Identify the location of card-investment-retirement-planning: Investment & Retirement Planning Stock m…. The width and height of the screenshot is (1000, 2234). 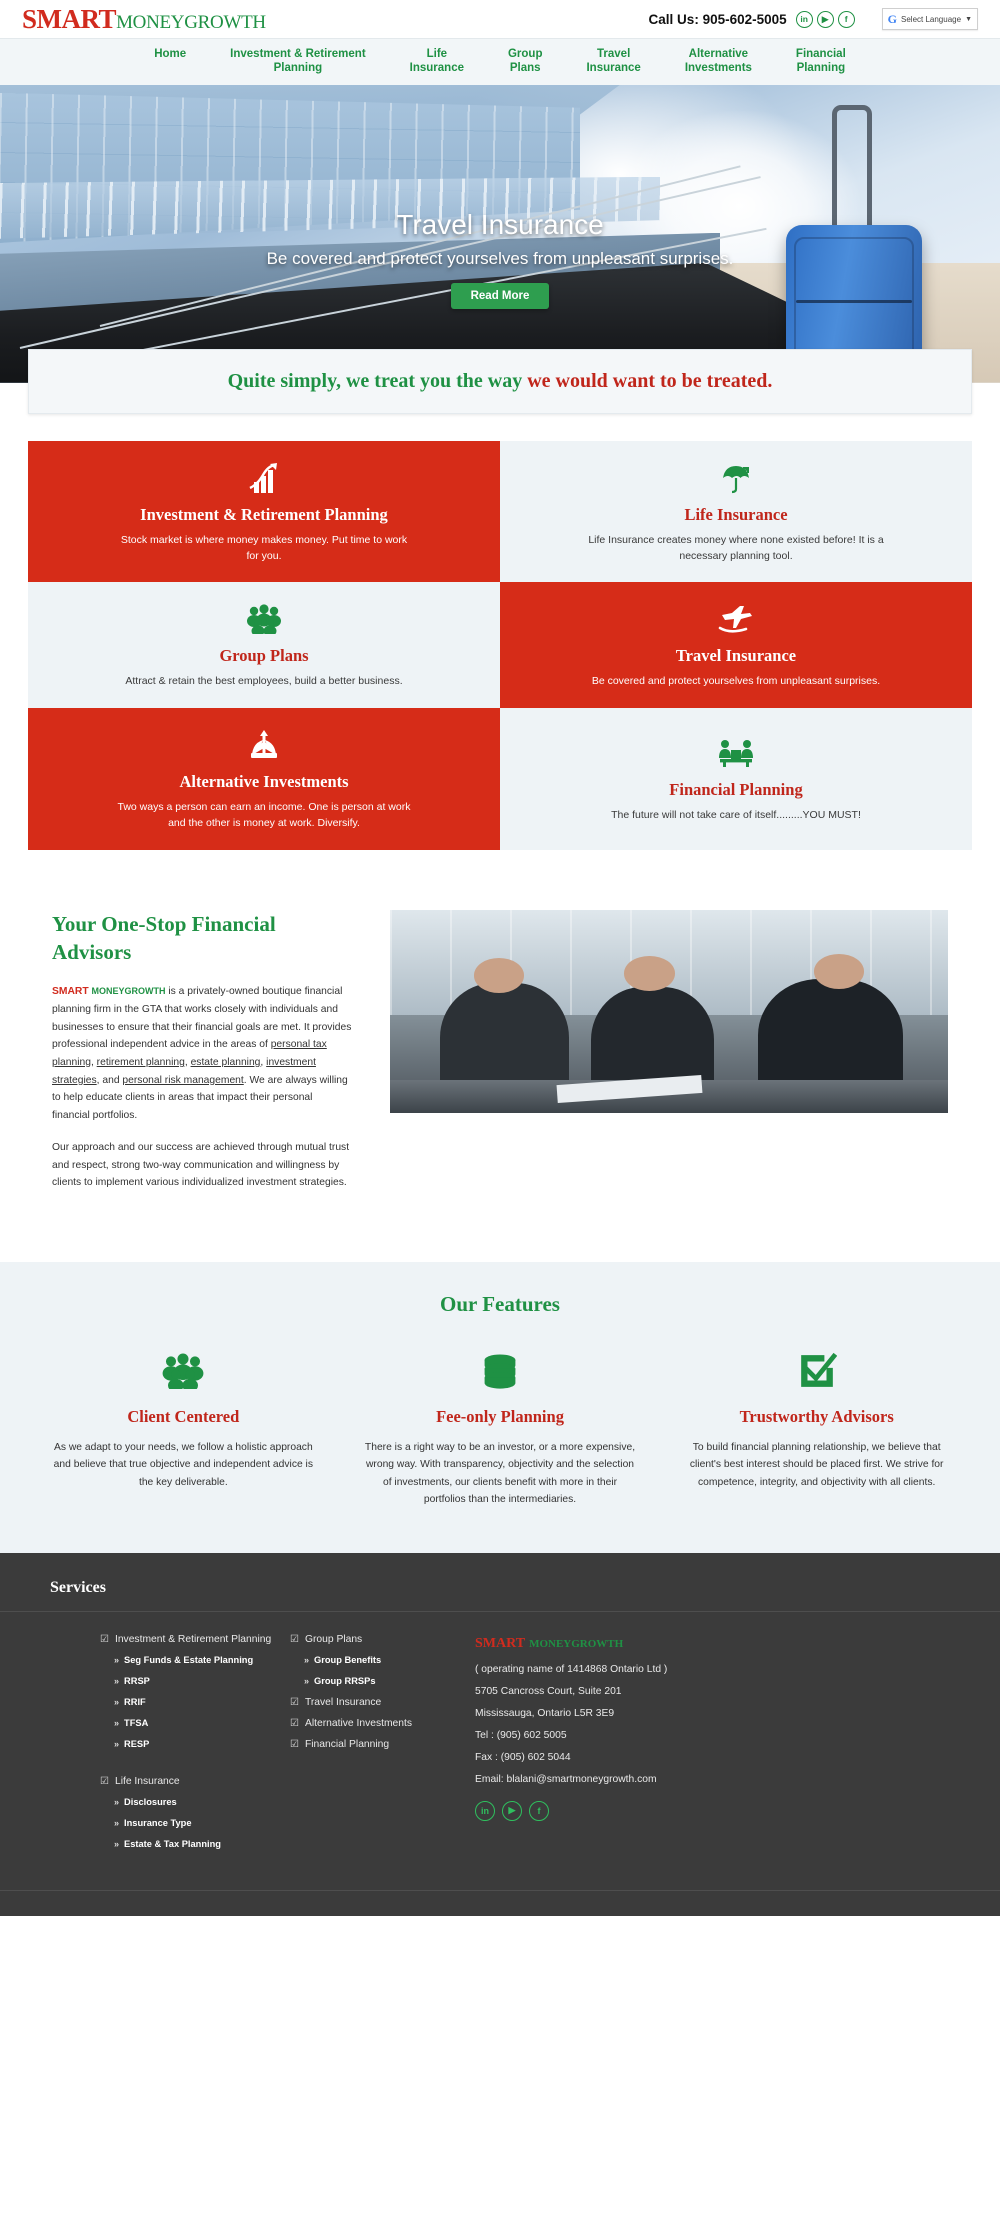
(264, 511).